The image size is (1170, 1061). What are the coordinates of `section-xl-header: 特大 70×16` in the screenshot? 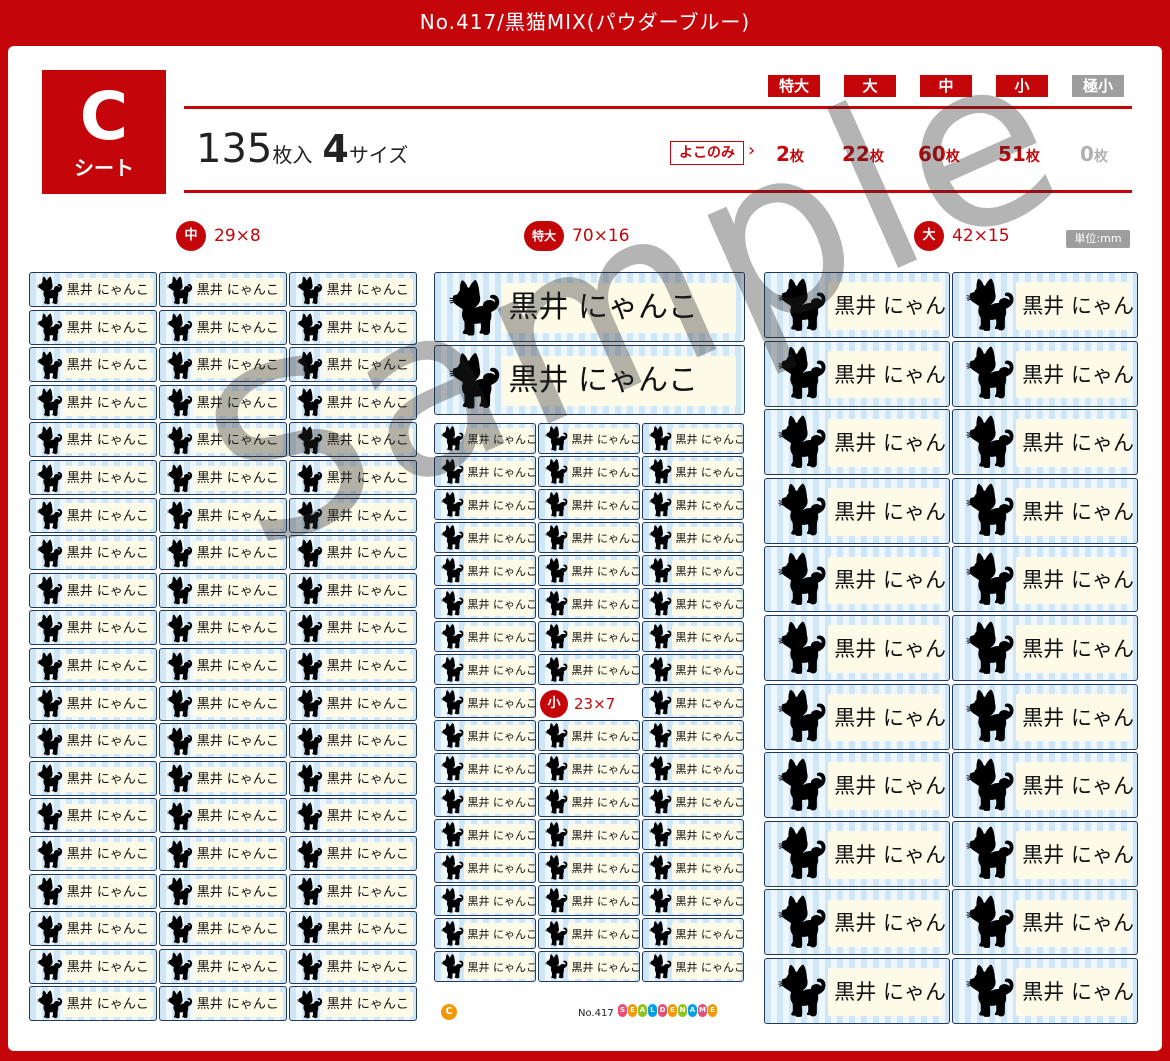 It's located at (577, 236).